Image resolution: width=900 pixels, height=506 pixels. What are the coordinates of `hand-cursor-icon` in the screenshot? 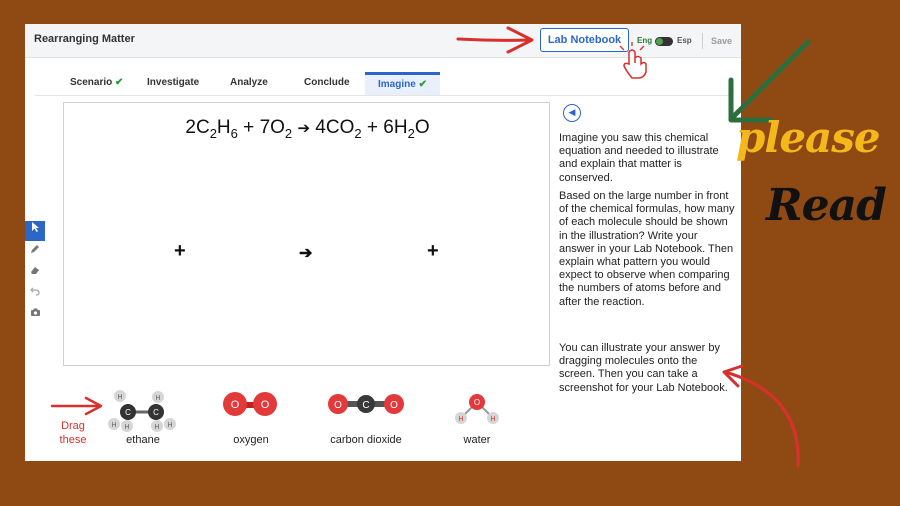 It's located at (633, 60).